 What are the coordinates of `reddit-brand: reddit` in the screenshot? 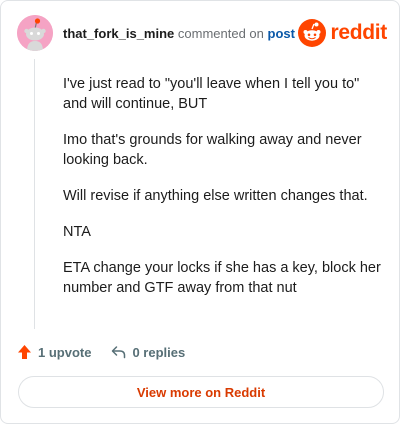 It's located at (342, 33).